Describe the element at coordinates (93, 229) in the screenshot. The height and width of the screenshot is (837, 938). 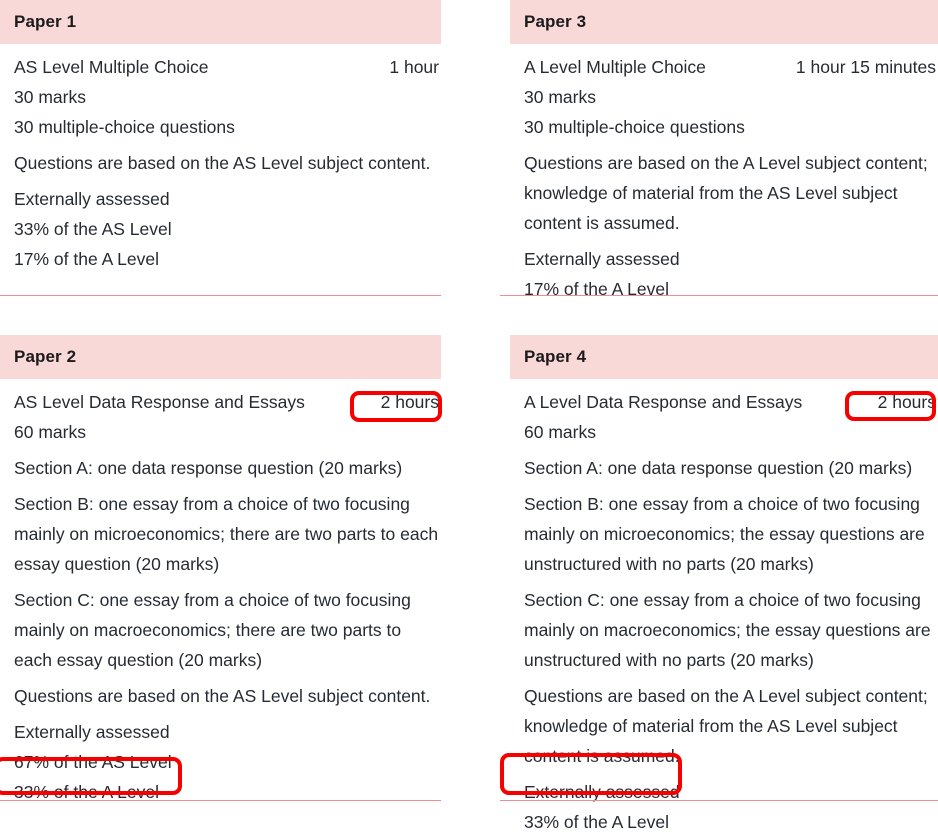
I see `paper-1-as-level-weighting: 33% of the AS Level` at that location.